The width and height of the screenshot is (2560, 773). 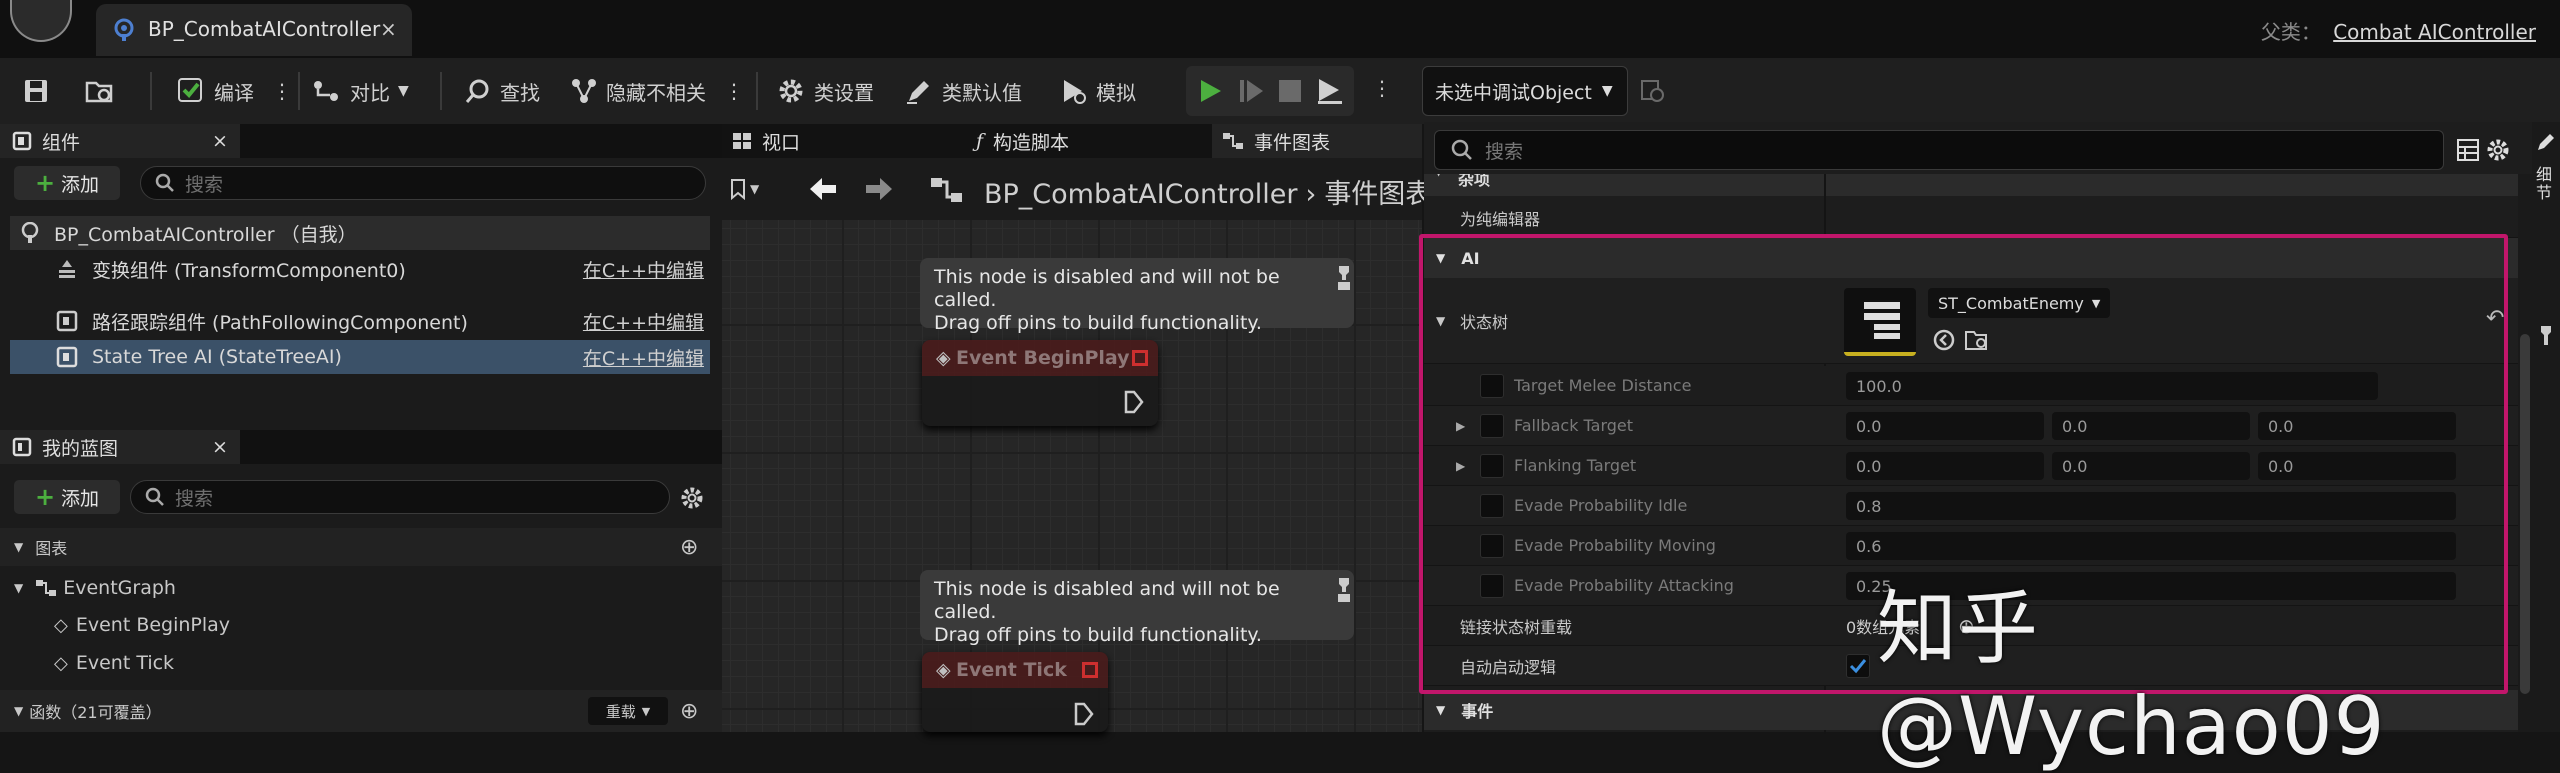 What do you see at coordinates (142, 625) in the screenshot?
I see `event-beginplay-item: ◇ Event BeginPlay` at bounding box center [142, 625].